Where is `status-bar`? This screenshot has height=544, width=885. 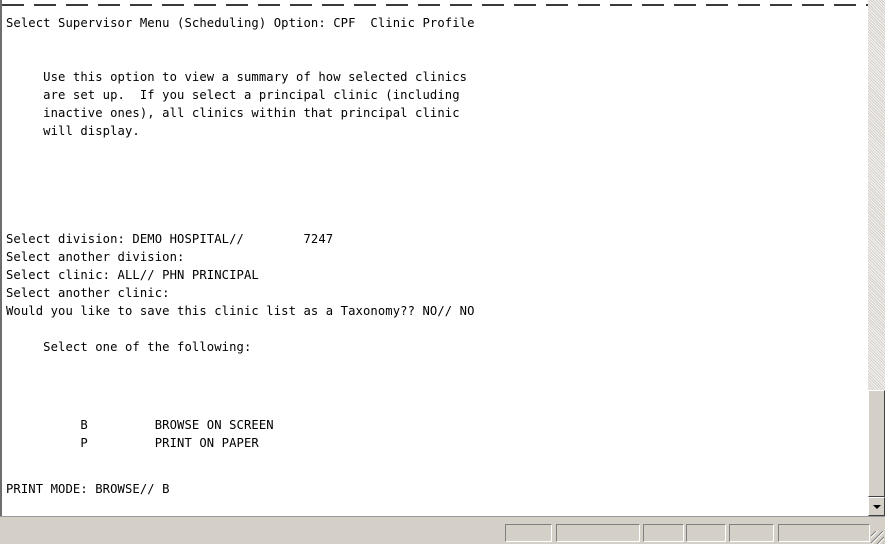
status-bar is located at coordinates (442, 530).